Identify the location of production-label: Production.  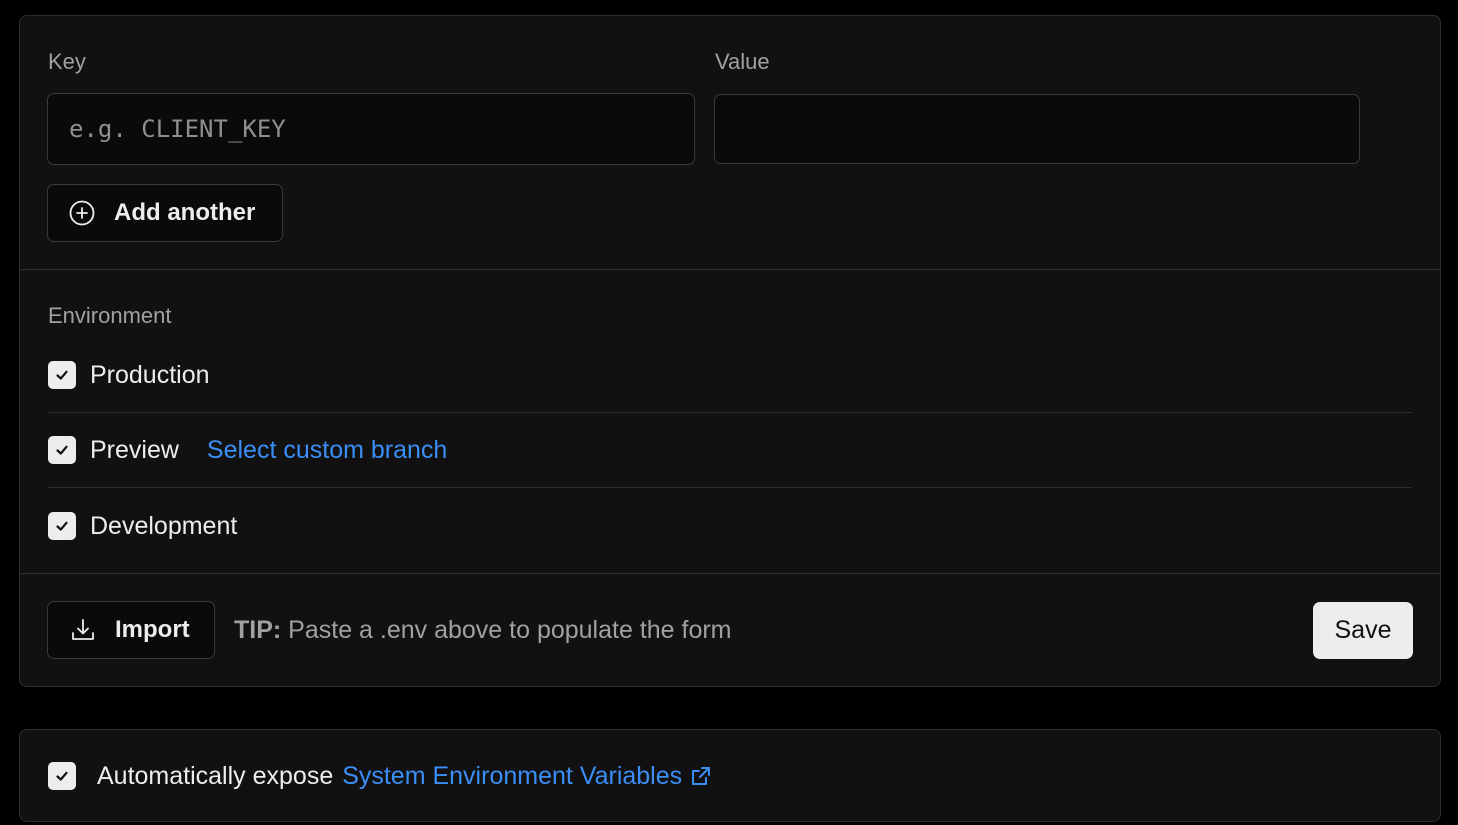
(150, 374).